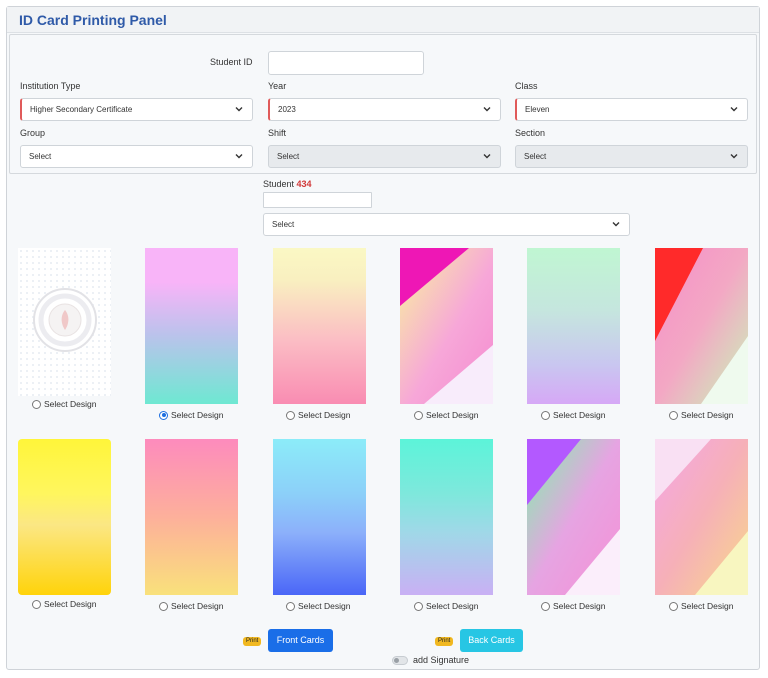 Image resolution: width=768 pixels, height=678 pixels. What do you see at coordinates (441, 660) in the screenshot?
I see `signature-label: add Signature` at bounding box center [441, 660].